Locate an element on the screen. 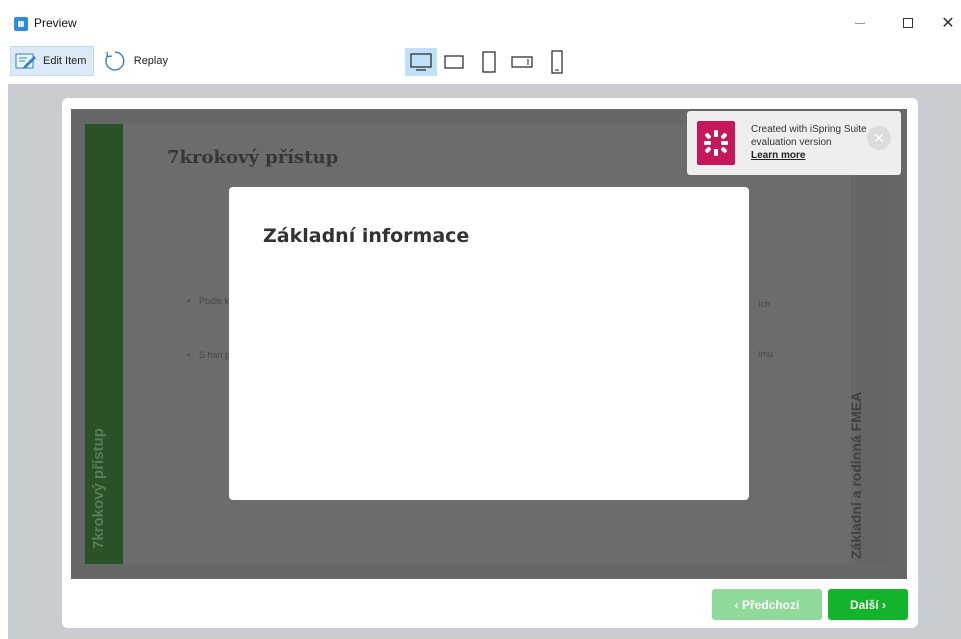 The height and width of the screenshot is (639, 961). device-tablet-portrait-button is located at coordinates (489, 62).